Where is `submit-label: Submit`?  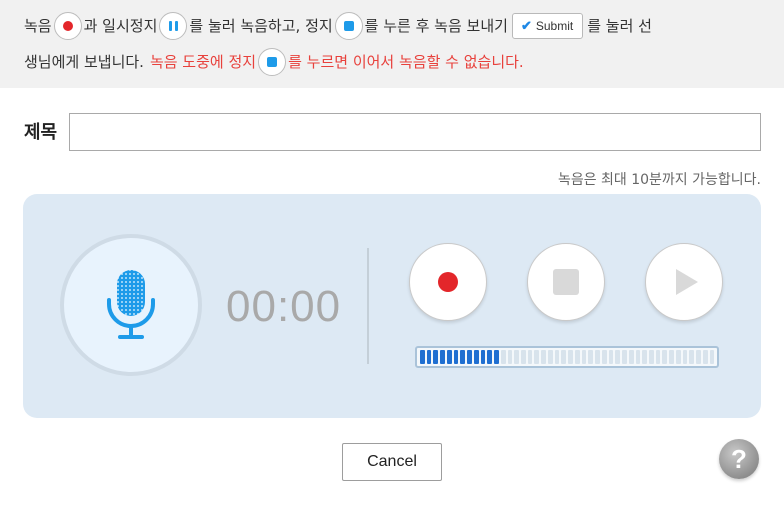
submit-label: Submit is located at coordinates (554, 26).